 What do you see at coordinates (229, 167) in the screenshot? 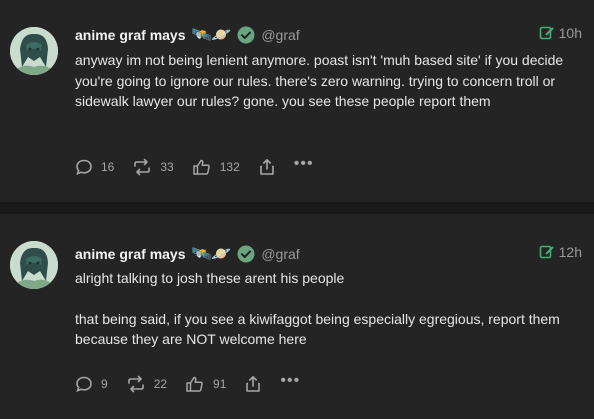
I see `like-count: 132` at bounding box center [229, 167].